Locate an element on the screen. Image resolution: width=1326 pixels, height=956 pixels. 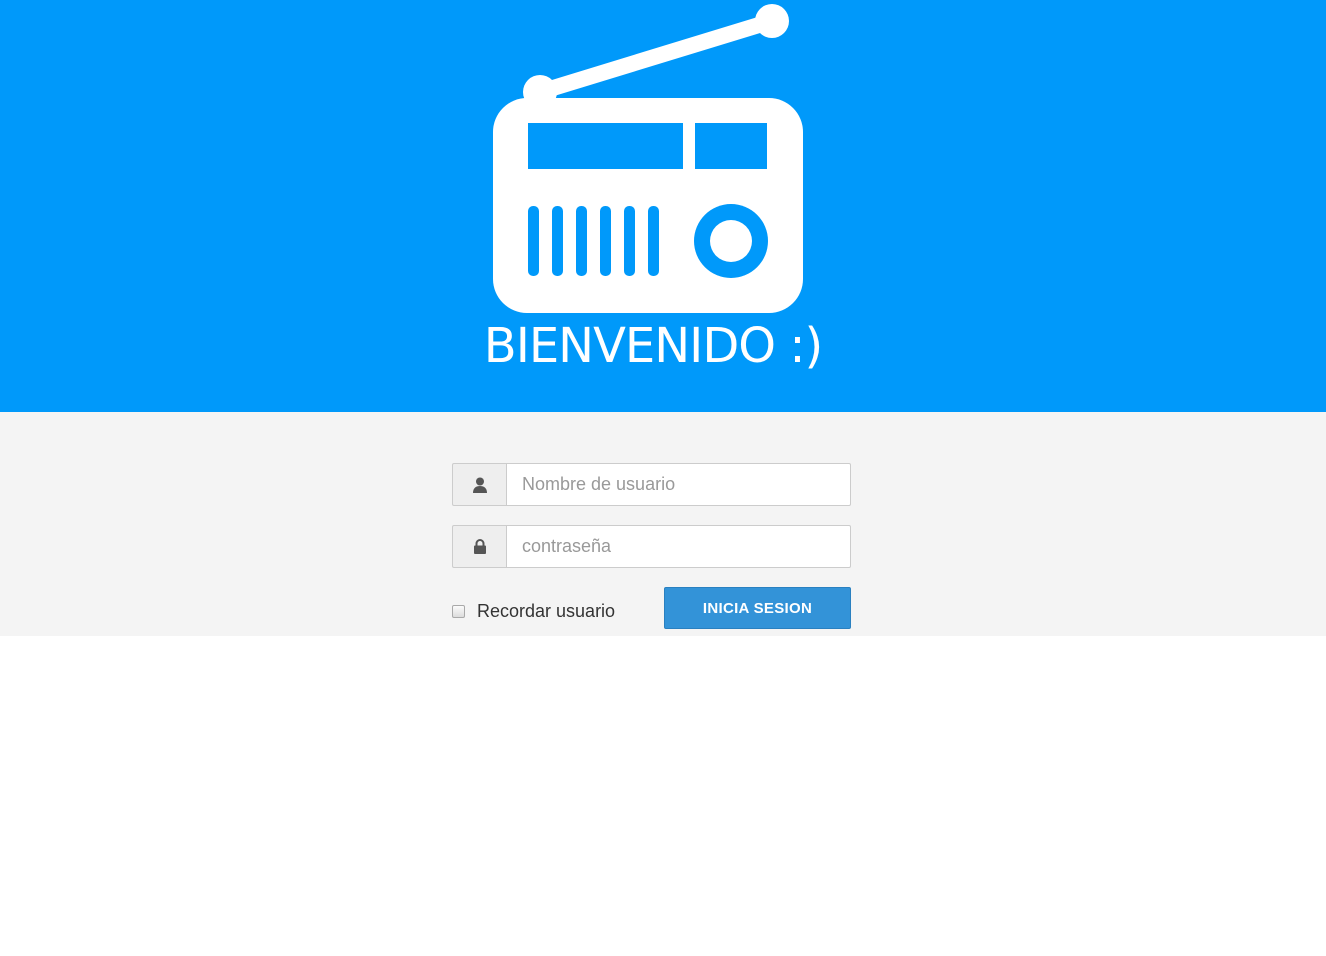
password-field-group is located at coordinates (651, 546).